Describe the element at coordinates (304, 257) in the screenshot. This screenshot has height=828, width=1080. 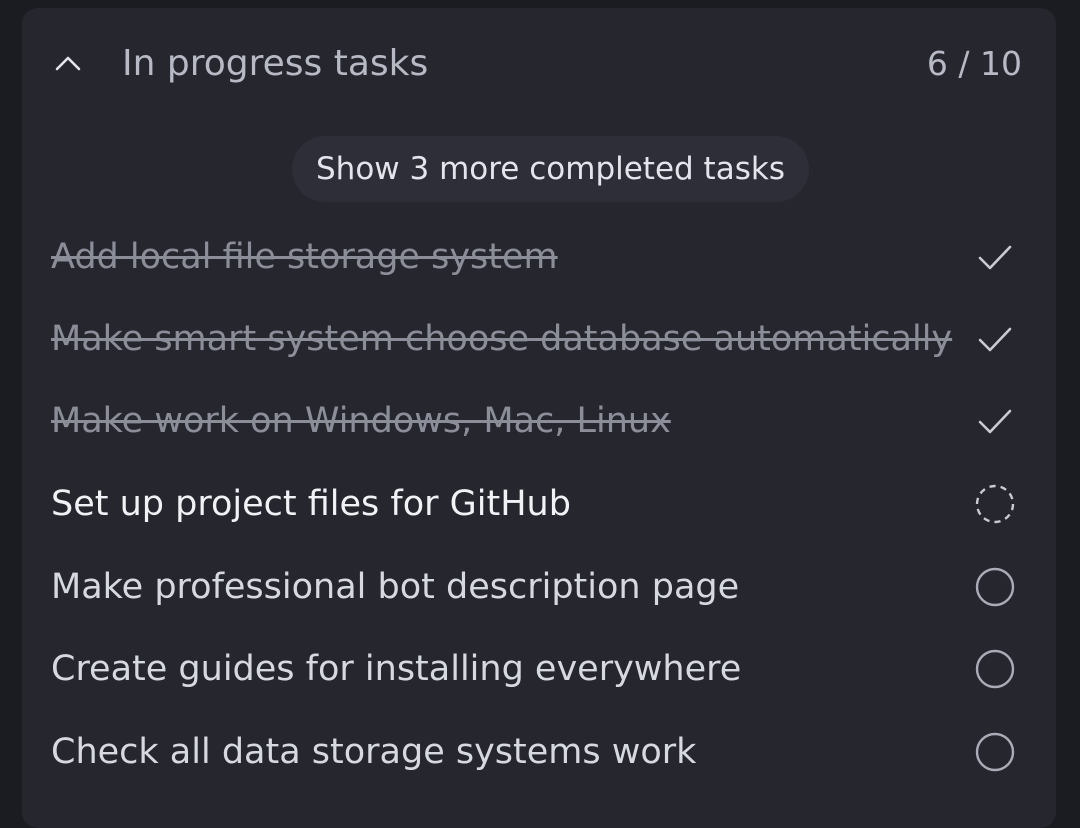
I see `task-label: Add local file storage system` at that location.